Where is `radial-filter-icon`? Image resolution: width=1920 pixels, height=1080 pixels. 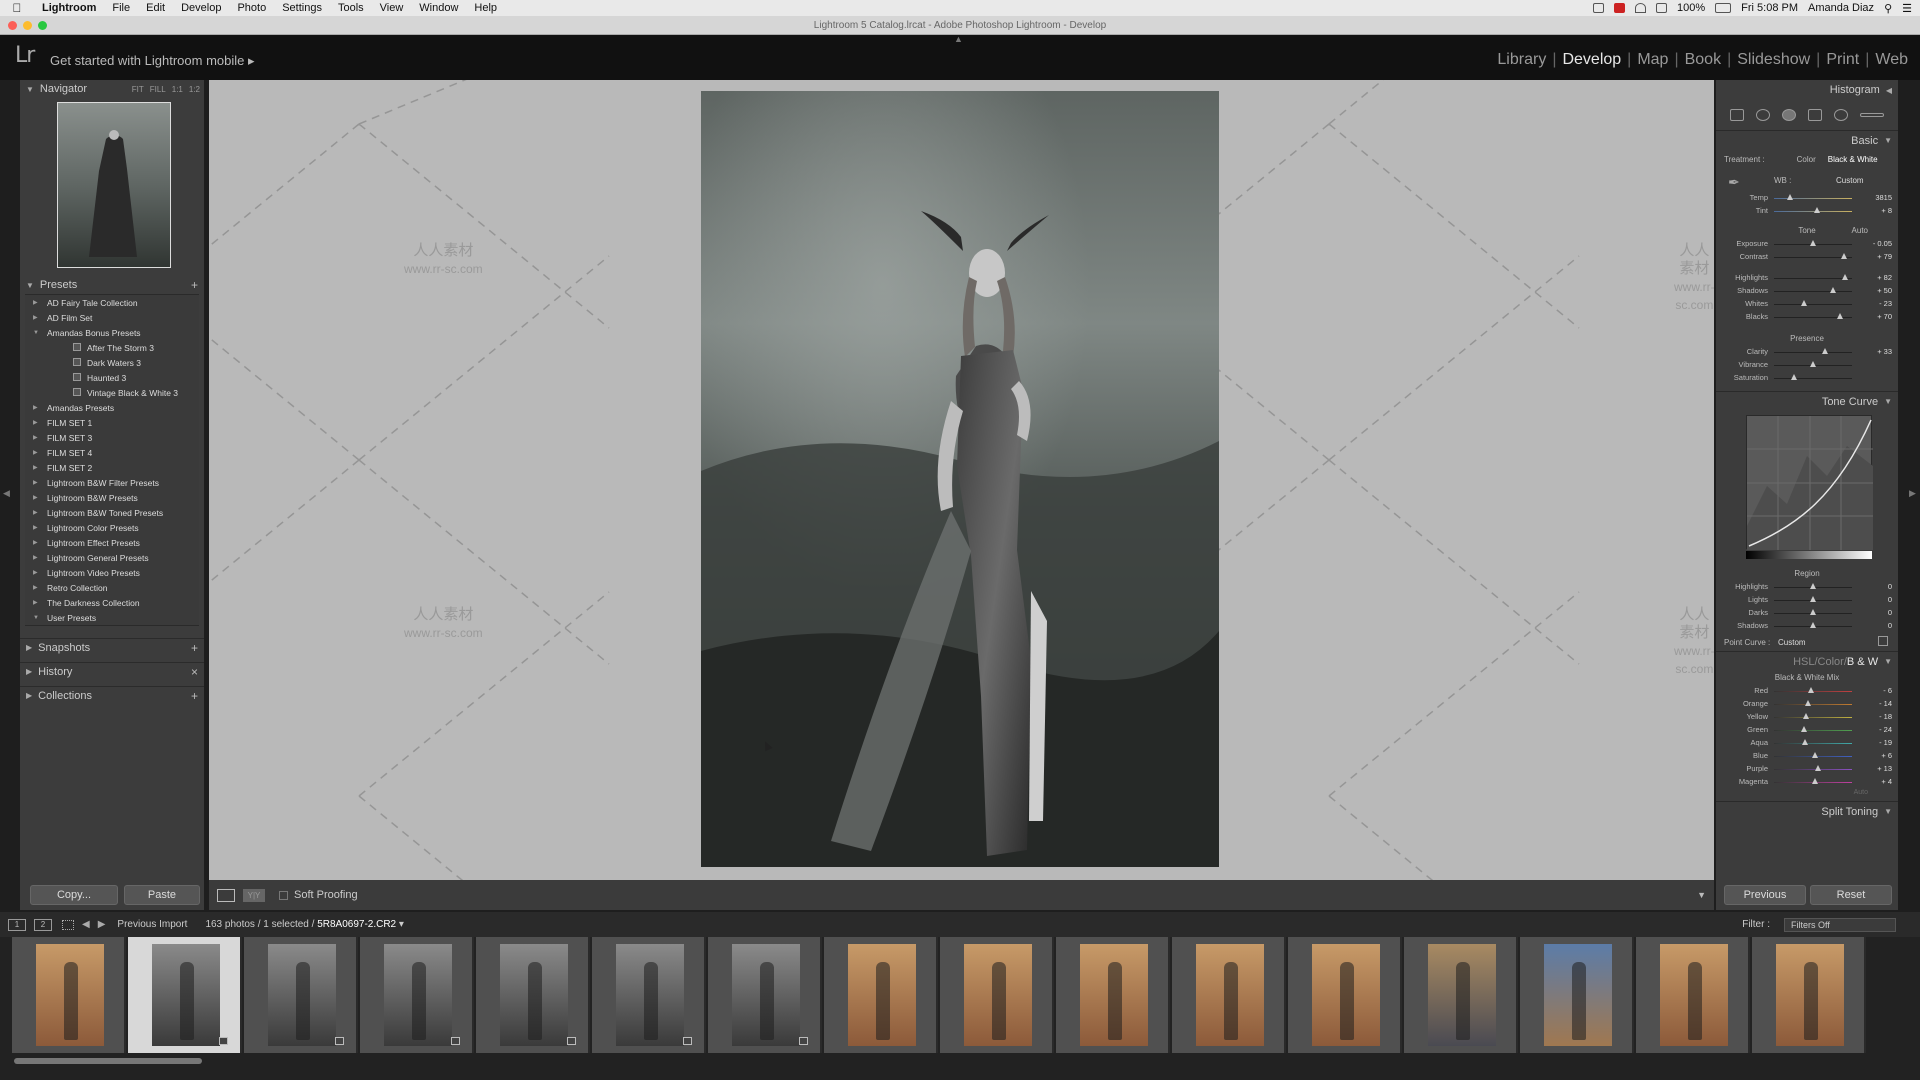 radial-filter-icon is located at coordinates (1841, 115).